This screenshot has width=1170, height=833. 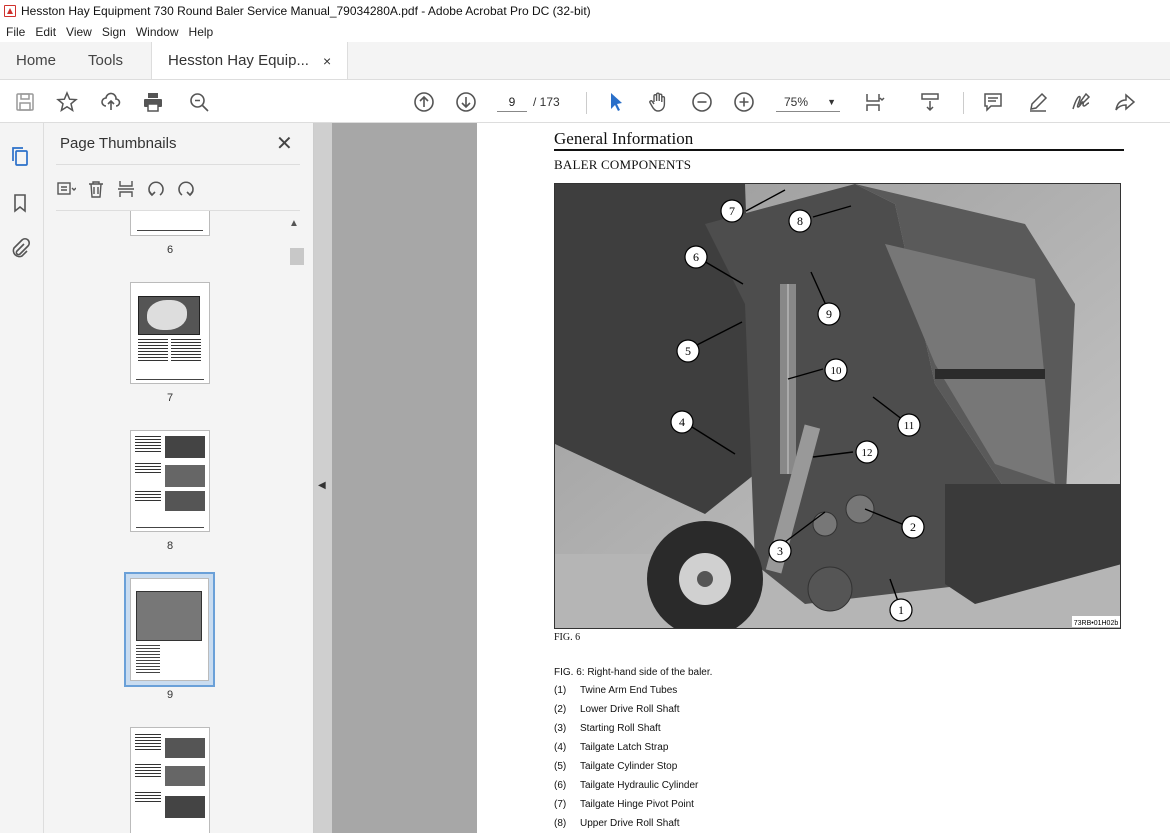 What do you see at coordinates (839, 150) in the screenshot?
I see `heading-rule` at bounding box center [839, 150].